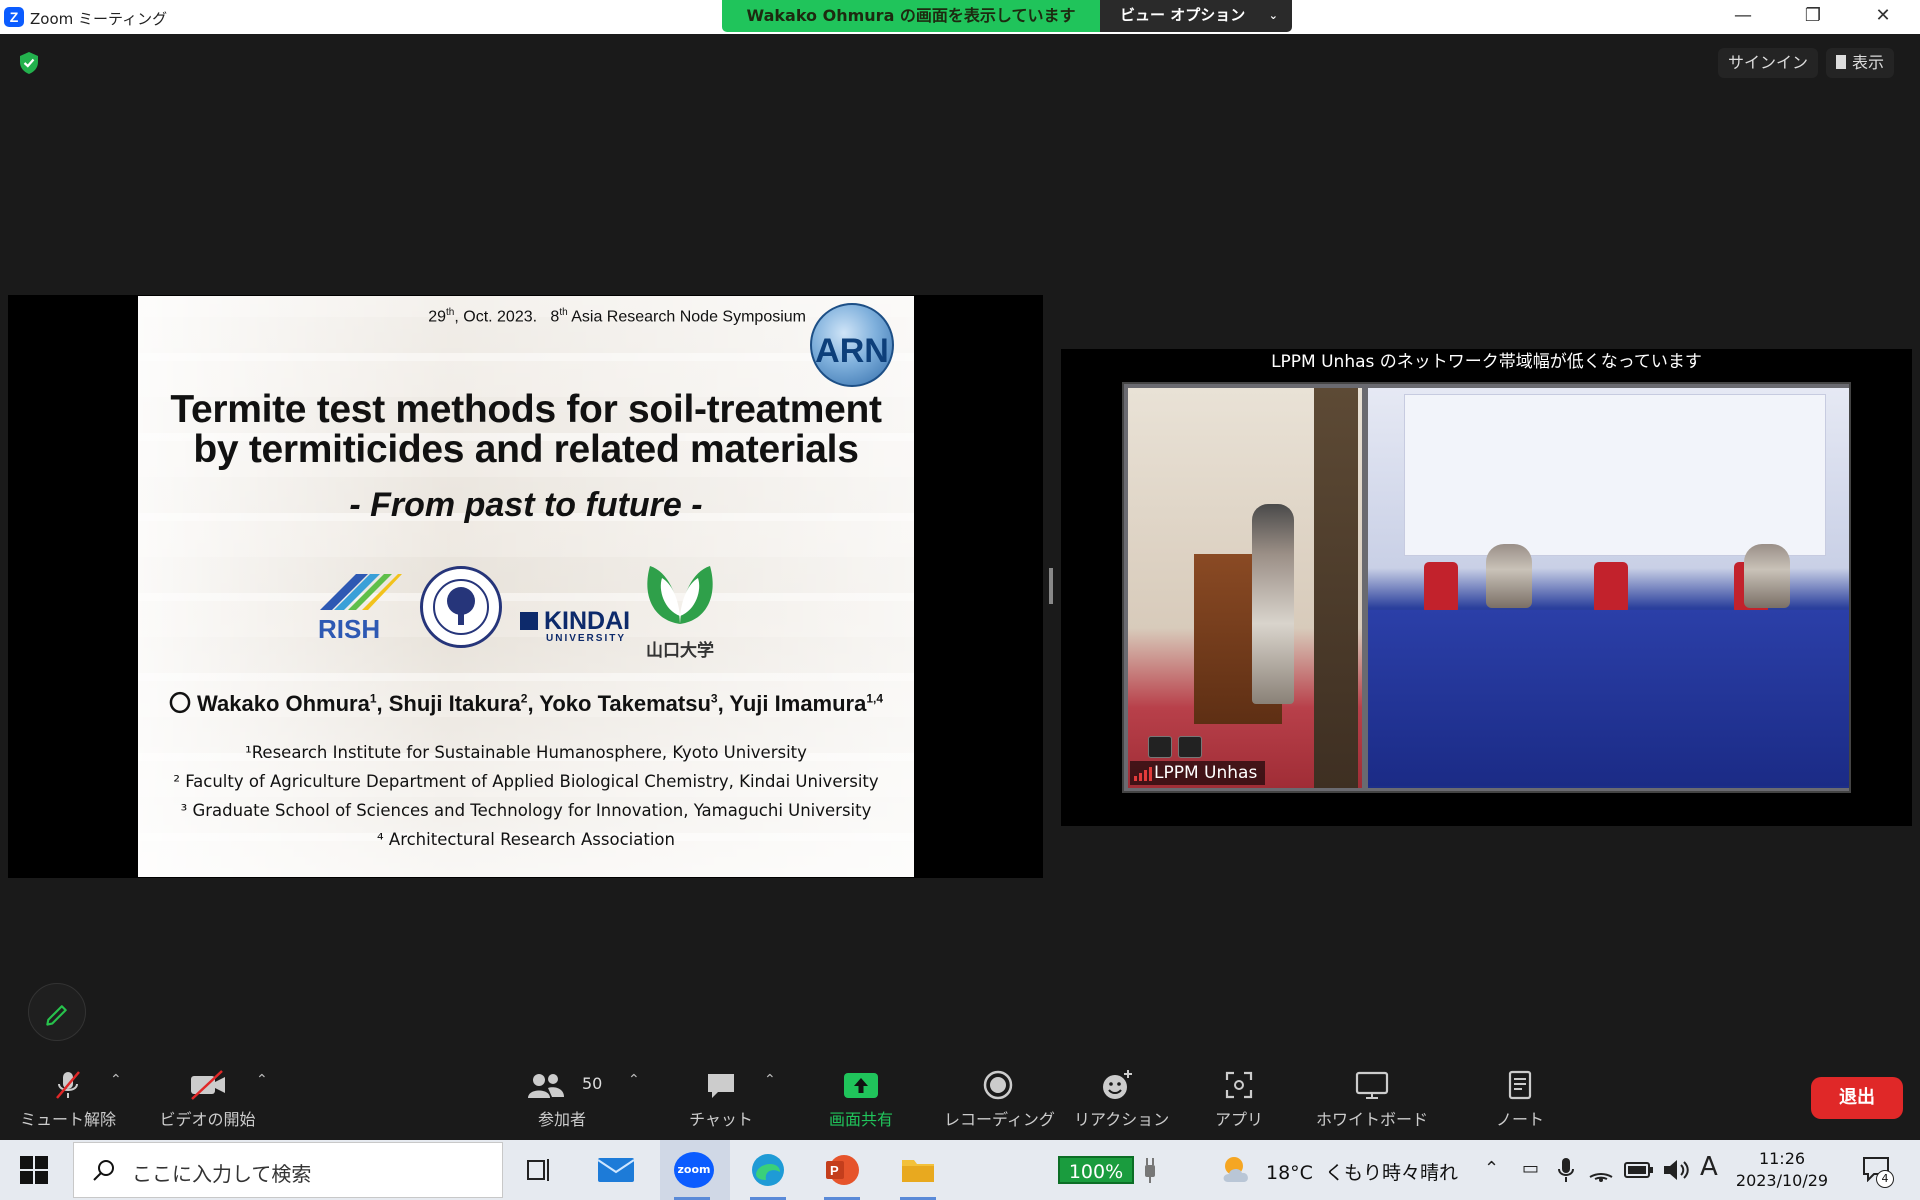  Describe the element at coordinates (1486, 362) in the screenshot. I see `bandwidth-warning: LPPM Unhas のネットワーク帯域幅が低くなっています` at that location.